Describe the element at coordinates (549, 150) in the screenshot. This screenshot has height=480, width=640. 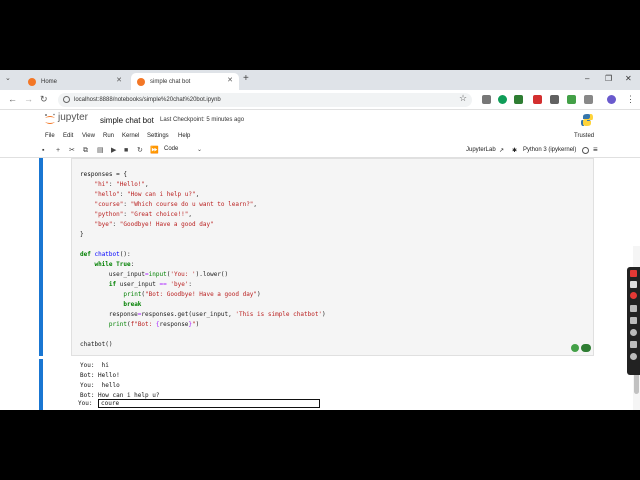
I see `kernel-name: Python 3 (ipykernel)` at that location.